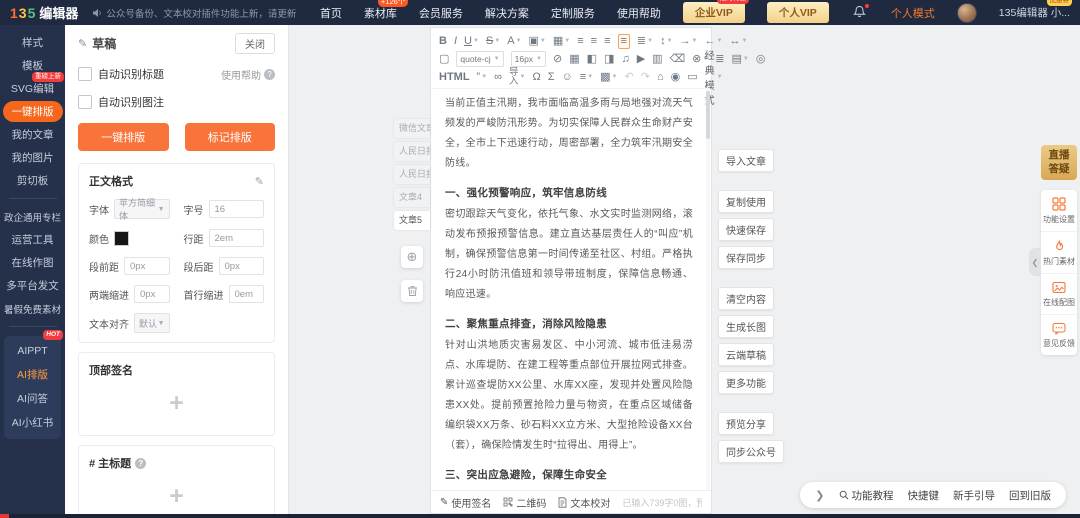 The width and height of the screenshot is (1080, 518). Describe the element at coordinates (1059, 211) in the screenshot. I see `function-settings-button: 功能设置` at that location.